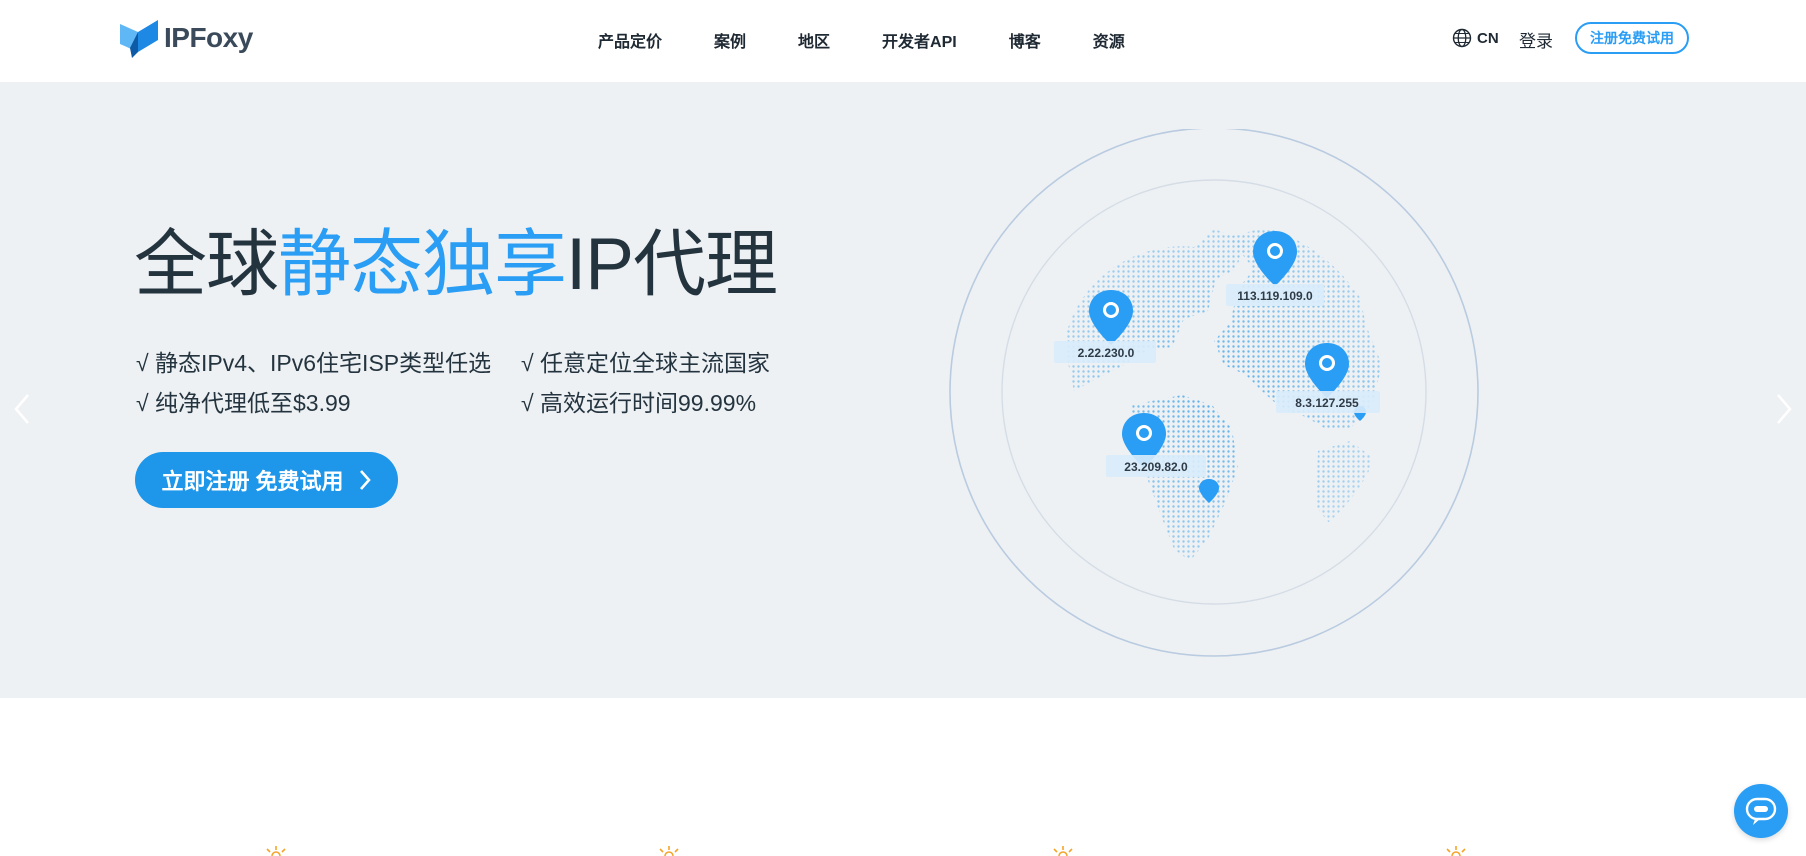  What do you see at coordinates (730, 40) in the screenshot?
I see `nav-item-cases: 案例` at bounding box center [730, 40].